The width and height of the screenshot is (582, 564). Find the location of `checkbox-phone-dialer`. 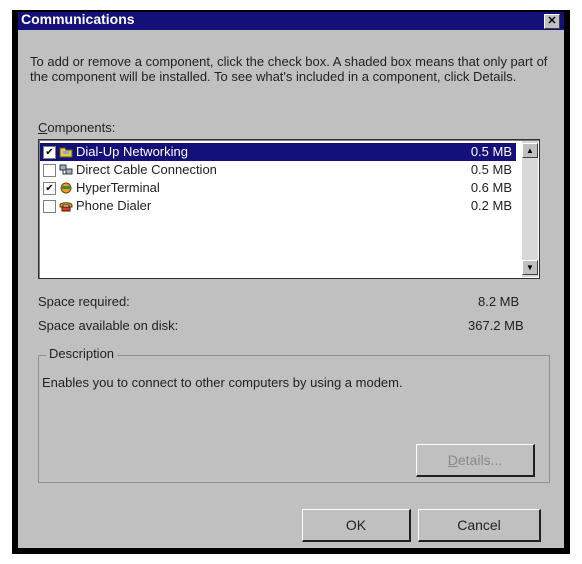

checkbox-phone-dialer is located at coordinates (49, 206).